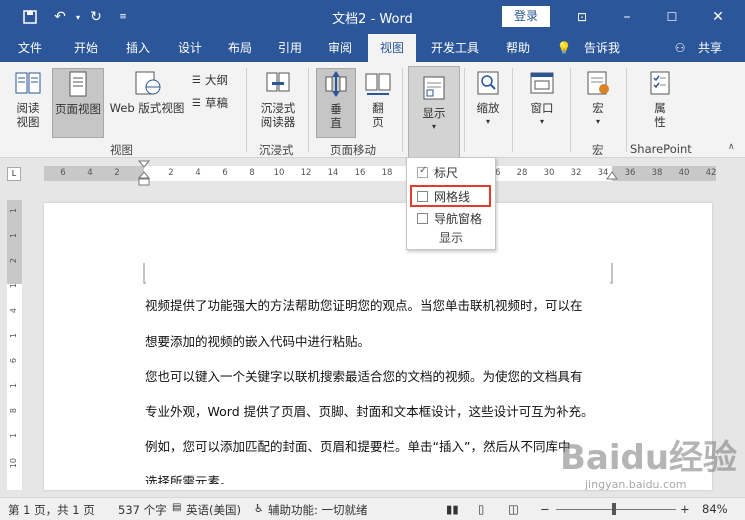  I want to click on outline-button: ☰ 大纲, so click(210, 80).